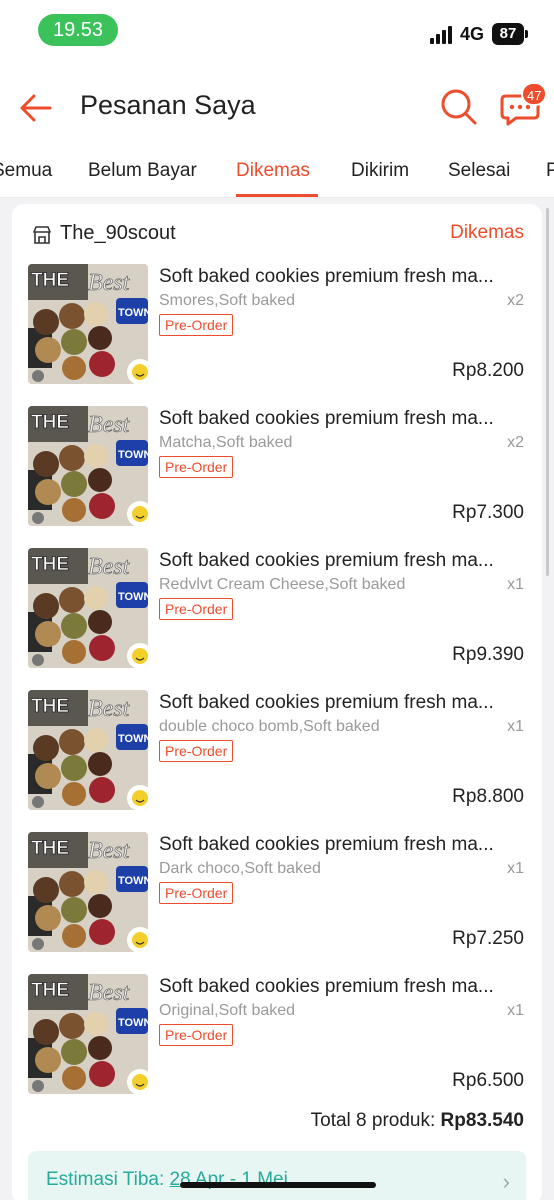 The height and width of the screenshot is (1200, 554). I want to click on active-tab-indicator, so click(277, 195).